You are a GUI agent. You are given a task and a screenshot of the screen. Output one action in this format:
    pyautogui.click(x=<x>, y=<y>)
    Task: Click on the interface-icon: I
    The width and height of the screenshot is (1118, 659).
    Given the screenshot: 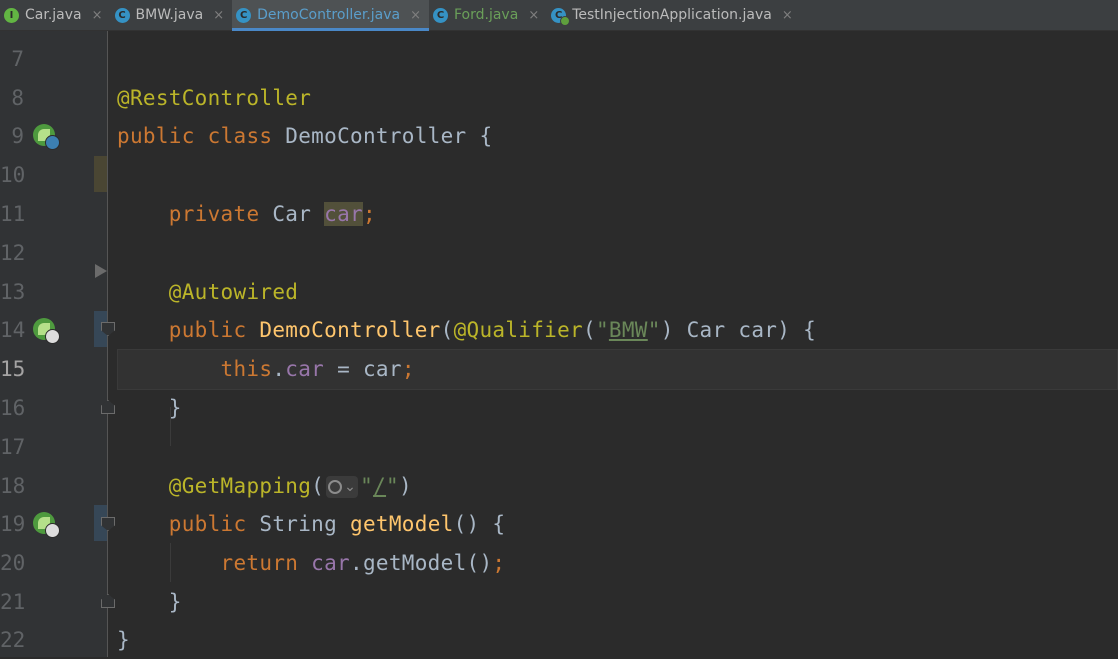 What is the action you would take?
    pyautogui.click(x=11, y=15)
    